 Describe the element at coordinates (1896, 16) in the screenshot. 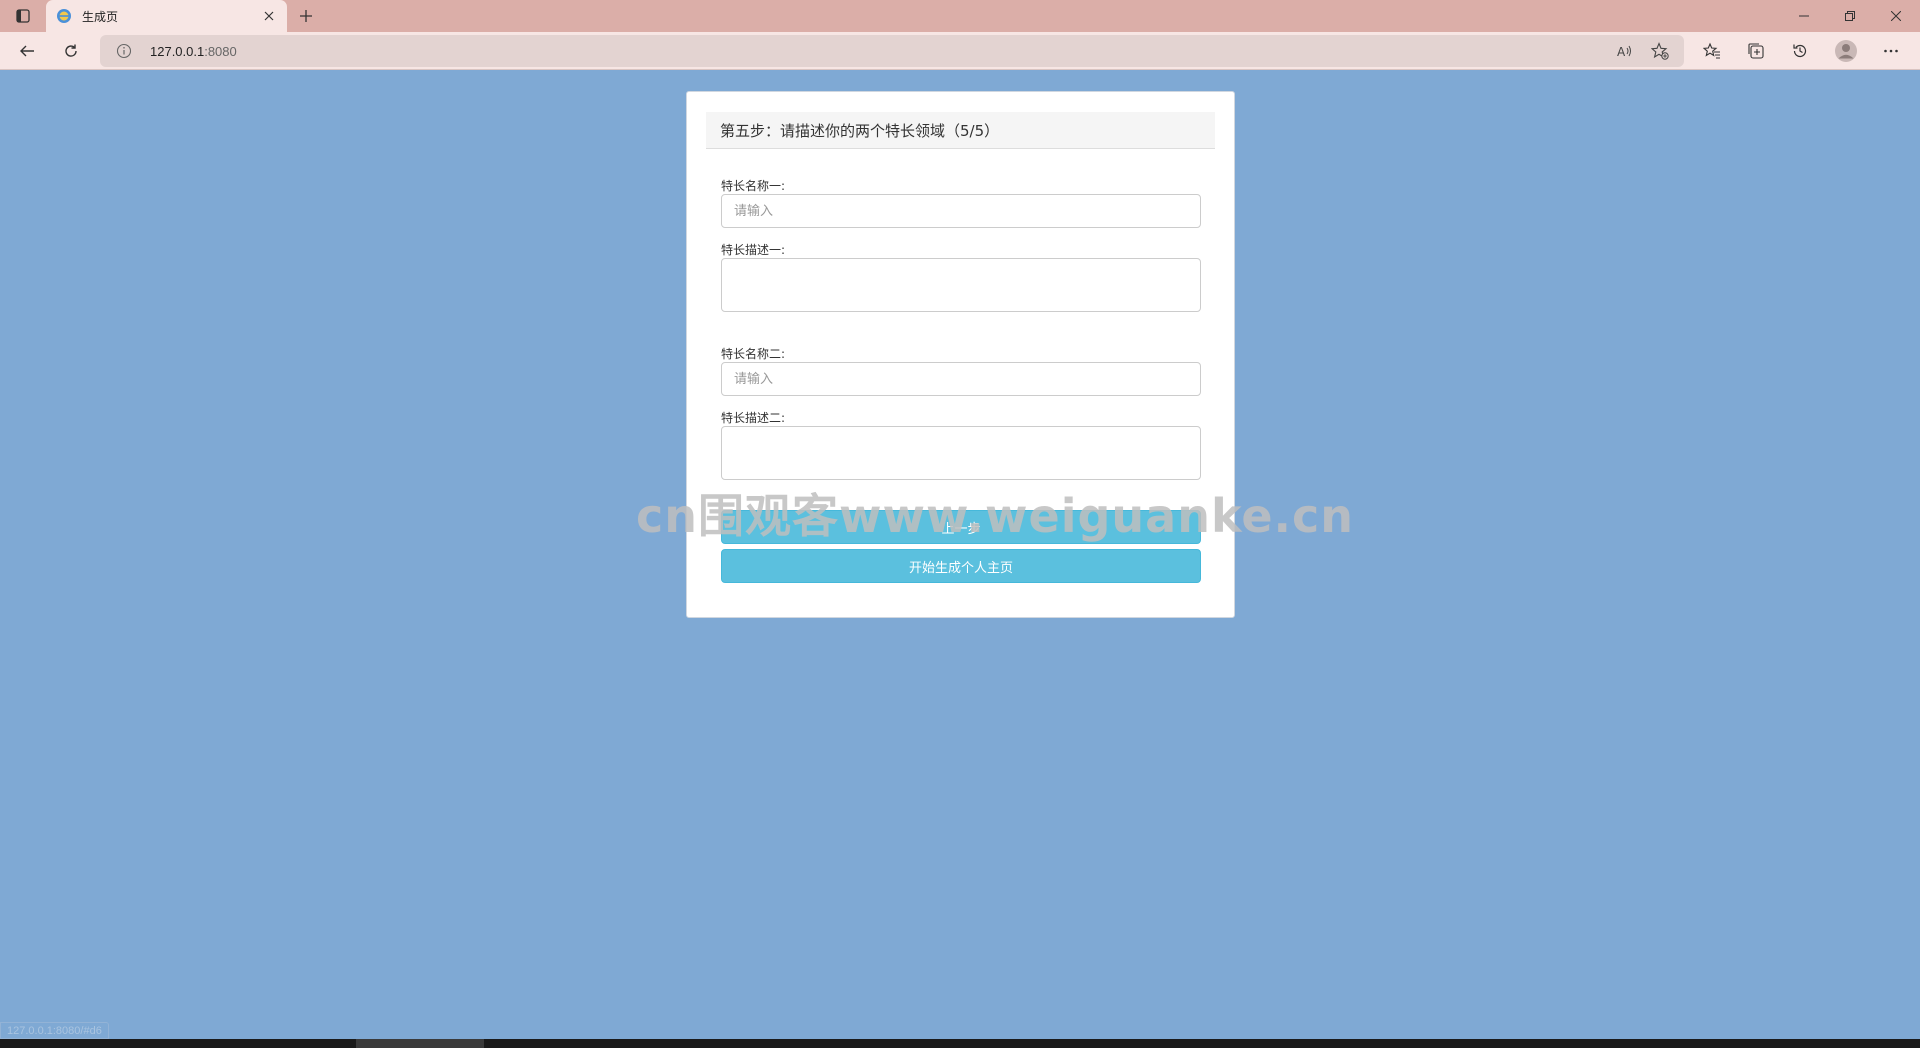

I see `close-window-icon` at that location.